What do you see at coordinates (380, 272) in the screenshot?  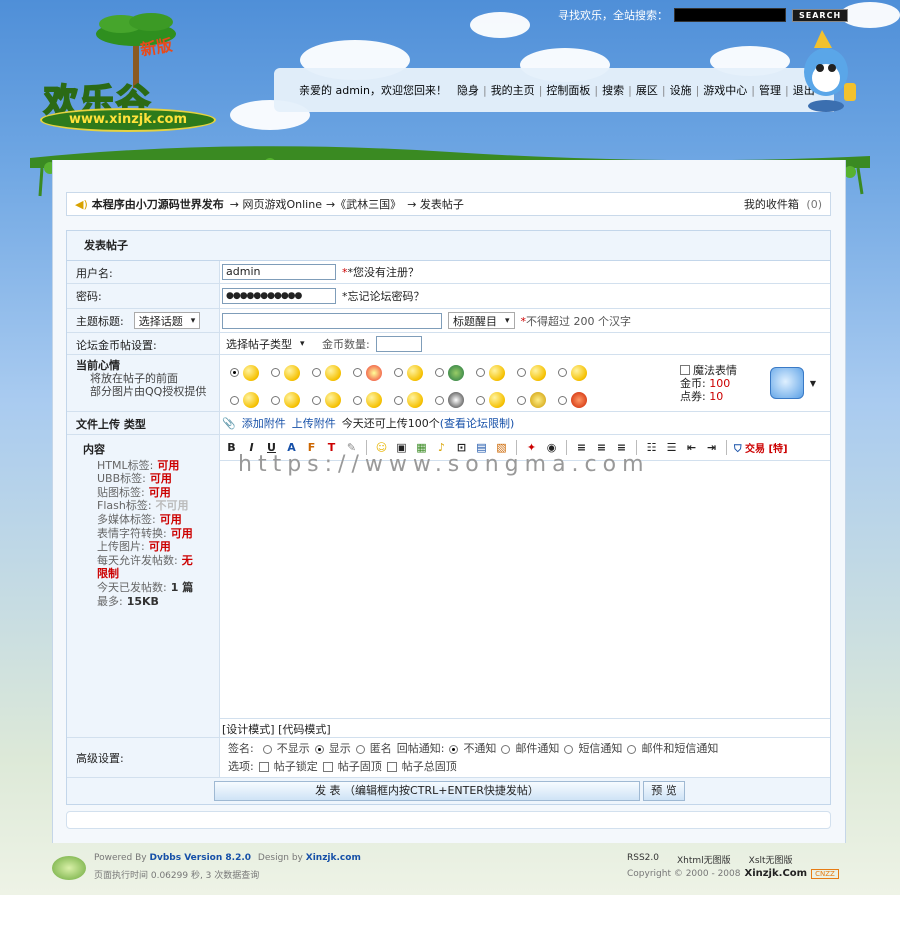 I see `register-link: **您没有注册？` at bounding box center [380, 272].